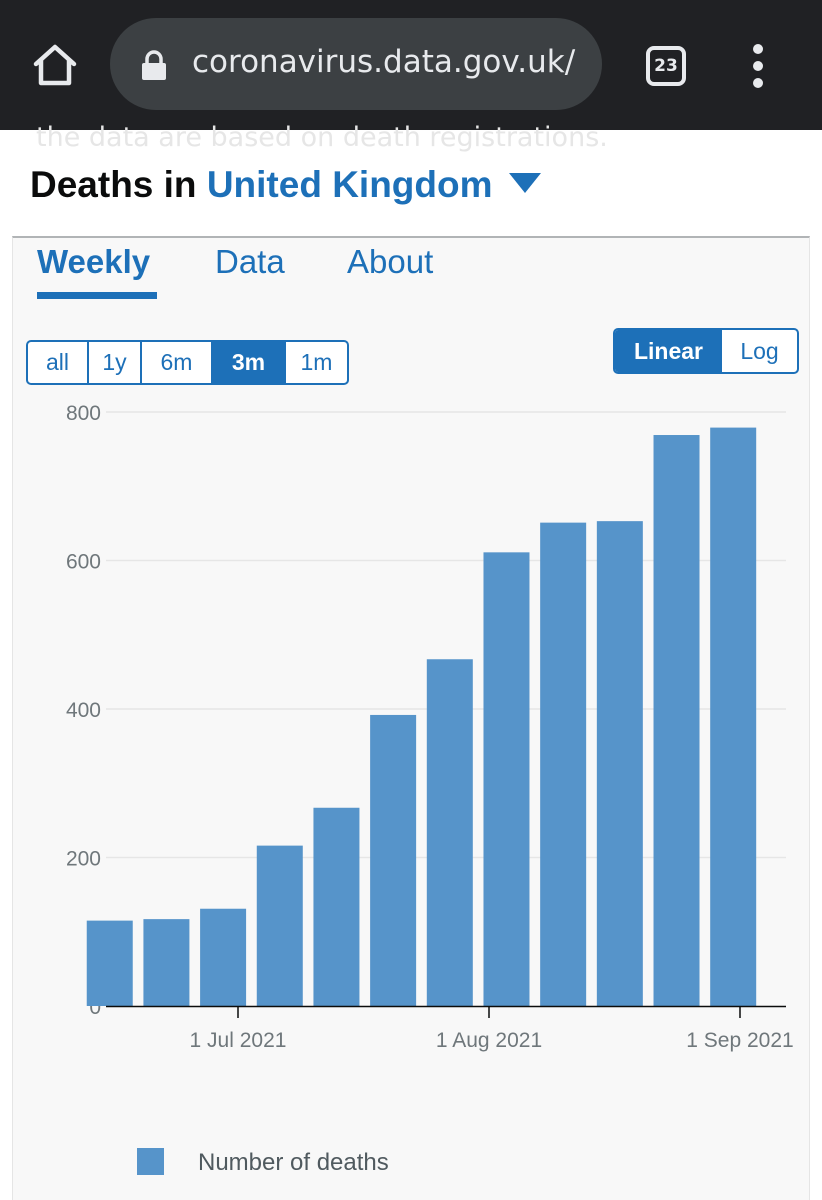  I want to click on y-tick-label: 400, so click(83, 710).